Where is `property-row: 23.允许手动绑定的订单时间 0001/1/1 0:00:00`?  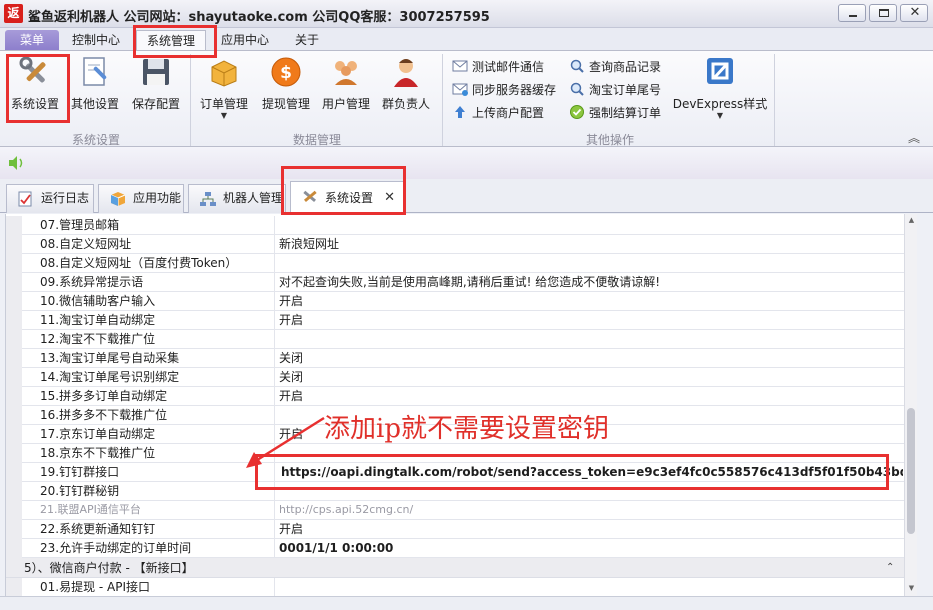 property-row: 23.允许手动绑定的订单时间 0001/1/1 0:00:00 is located at coordinates (455, 548).